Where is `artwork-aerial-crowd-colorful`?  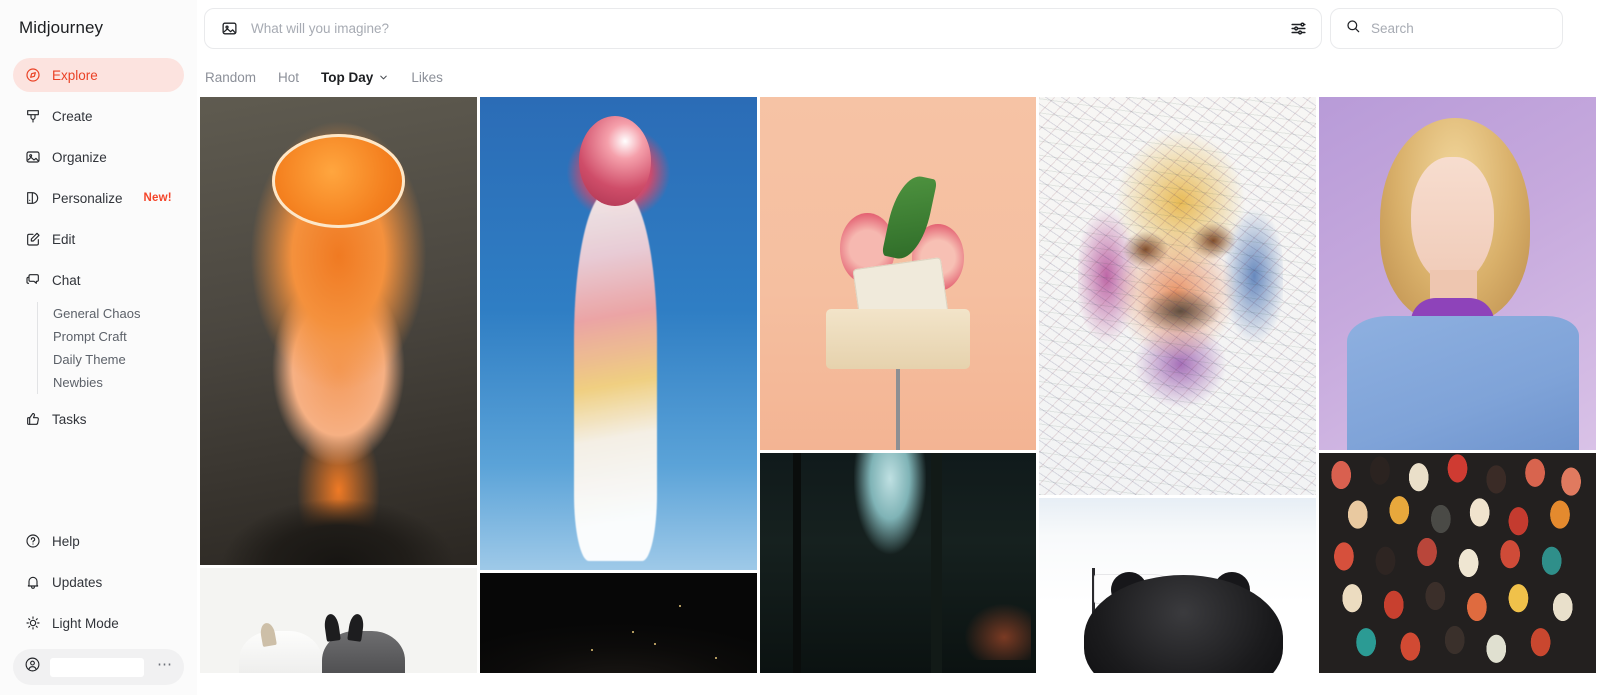 artwork-aerial-crowd-colorful is located at coordinates (1457, 563).